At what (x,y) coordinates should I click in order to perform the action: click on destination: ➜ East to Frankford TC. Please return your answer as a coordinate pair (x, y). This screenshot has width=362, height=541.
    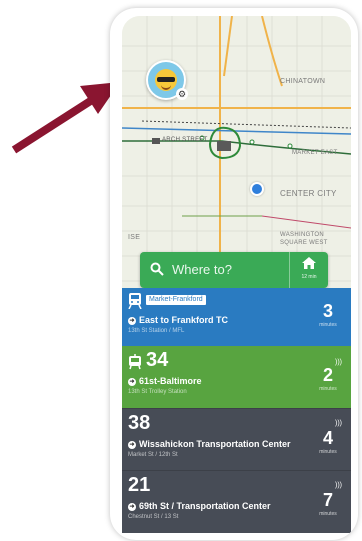
    Looking at the image, I should click on (178, 320).